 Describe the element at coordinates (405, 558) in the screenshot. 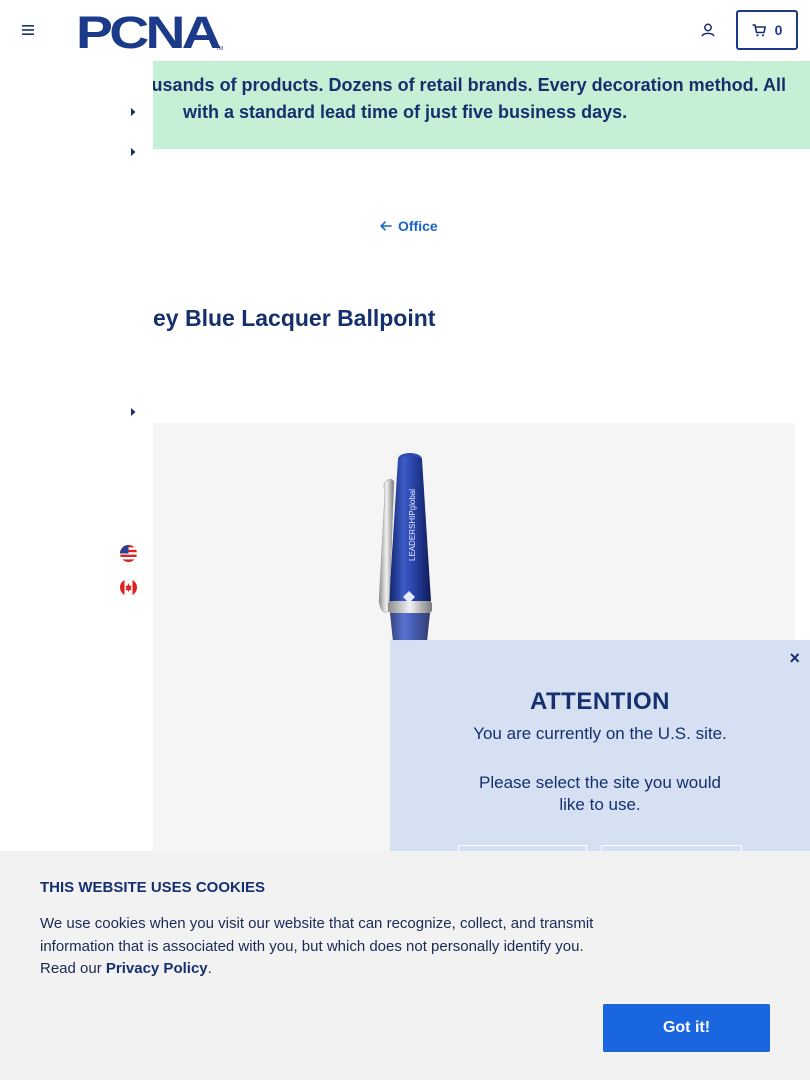

I see `pen-image: LEADERSHIPglobal` at that location.